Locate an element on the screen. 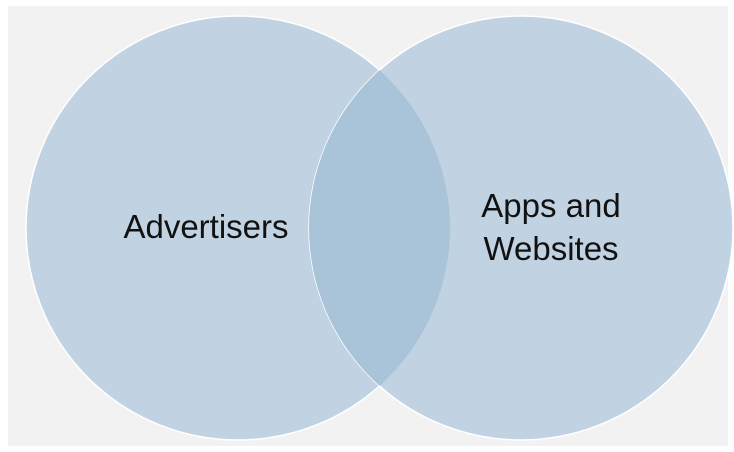 Image resolution: width=734 pixels, height=452 pixels. venn-label-websites: Websites is located at coordinates (550, 248).